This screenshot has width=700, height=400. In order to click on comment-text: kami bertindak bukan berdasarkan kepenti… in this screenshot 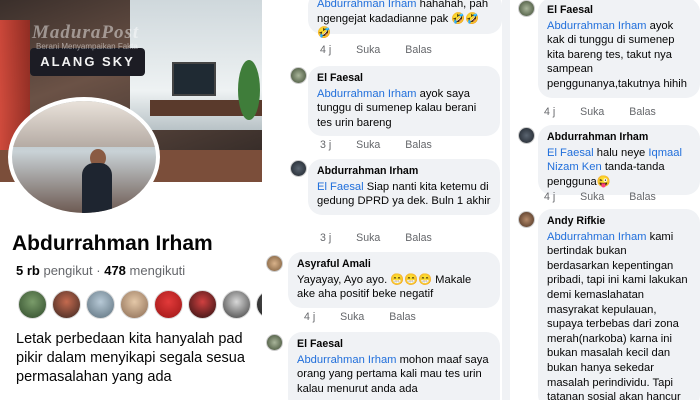, I will do `click(617, 315)`.